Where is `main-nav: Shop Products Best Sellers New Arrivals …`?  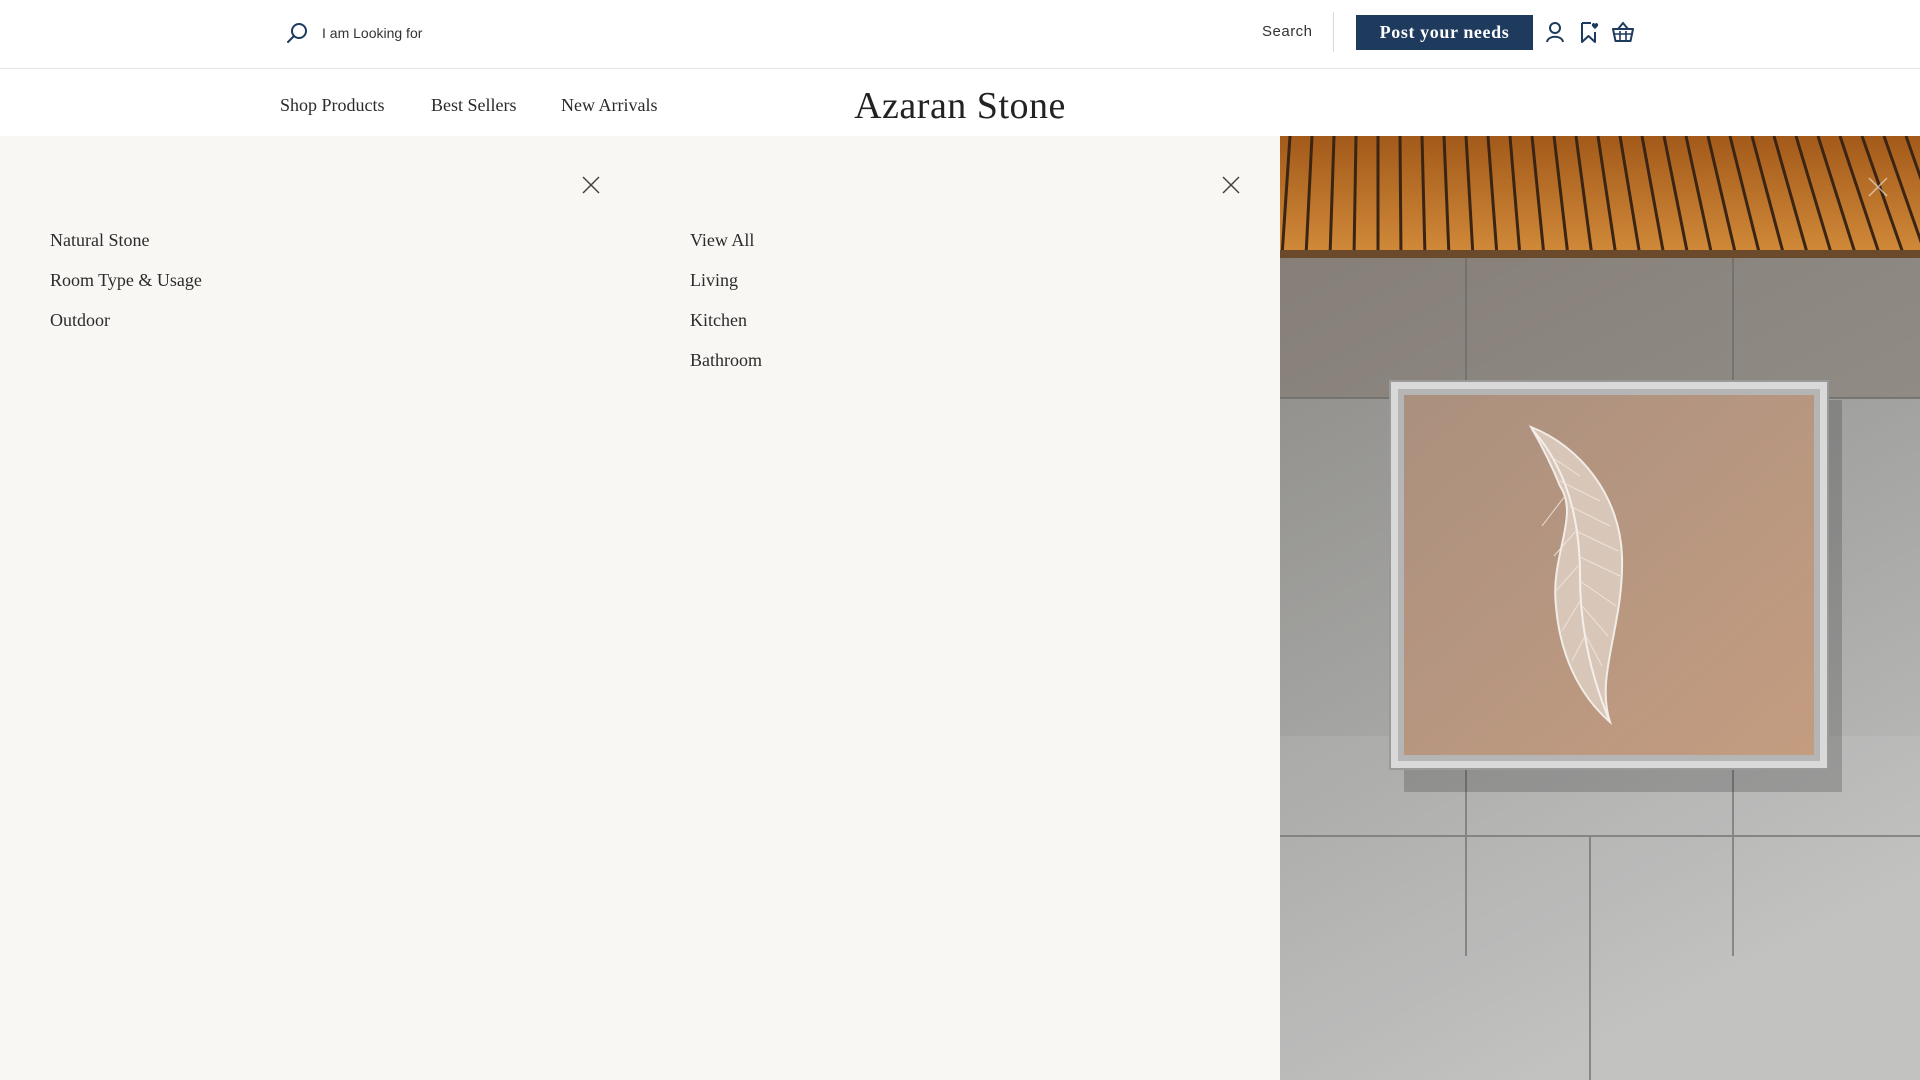
main-nav: Shop Products Best Sellers New Arrivals … is located at coordinates (960, 103).